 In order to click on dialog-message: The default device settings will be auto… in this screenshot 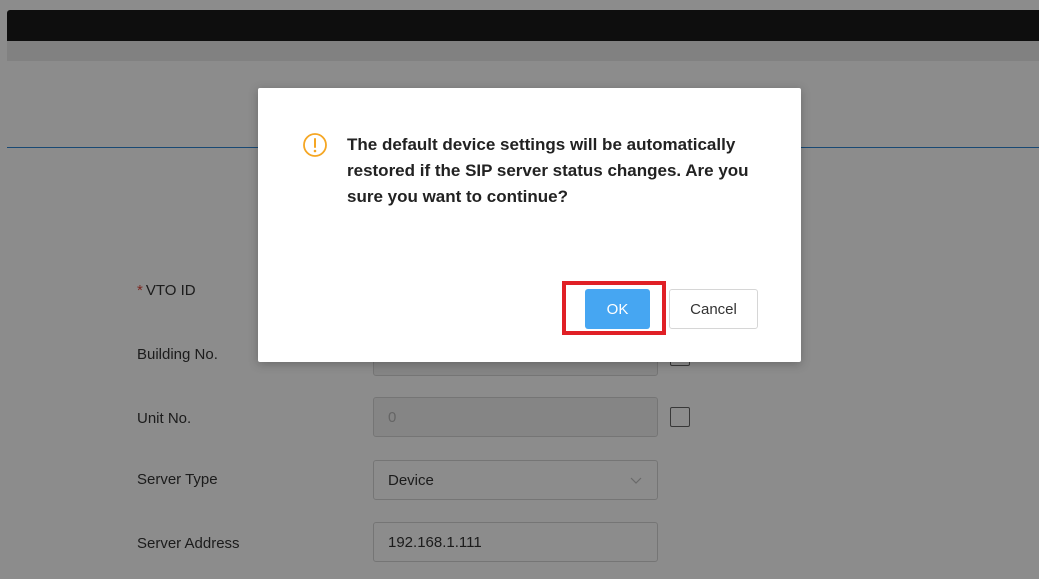, I will do `click(548, 170)`.